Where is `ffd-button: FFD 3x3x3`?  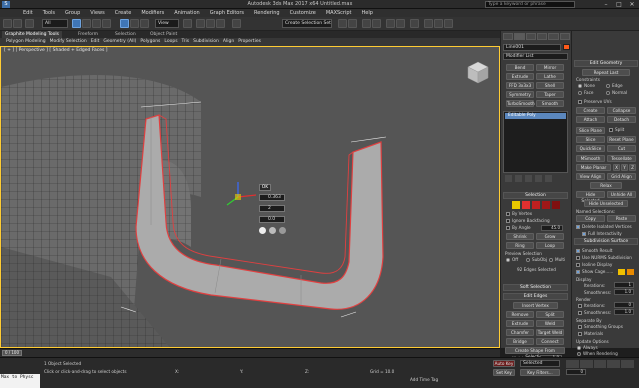 ffd-button: FFD 3x3x3 is located at coordinates (520, 85).